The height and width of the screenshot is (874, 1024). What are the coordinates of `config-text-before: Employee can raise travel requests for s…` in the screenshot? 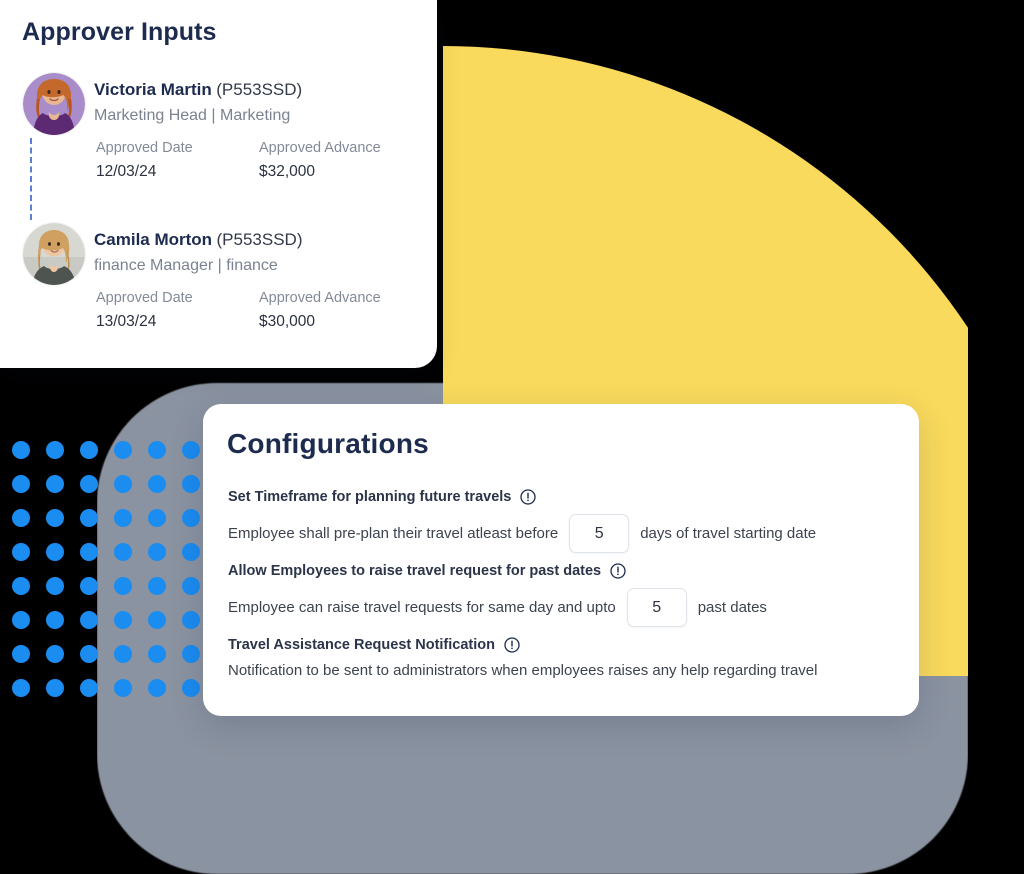 It's located at (422, 607).